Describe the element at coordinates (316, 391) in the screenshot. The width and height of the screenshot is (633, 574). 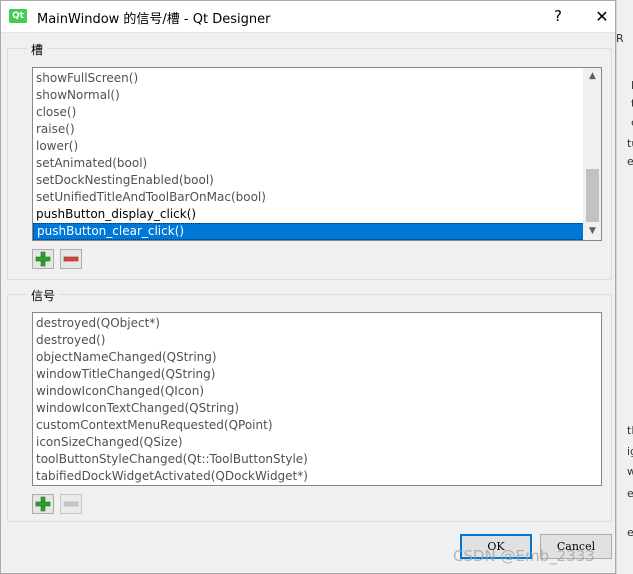
I see `signal-item: windowIconChanged(QIcon)` at that location.